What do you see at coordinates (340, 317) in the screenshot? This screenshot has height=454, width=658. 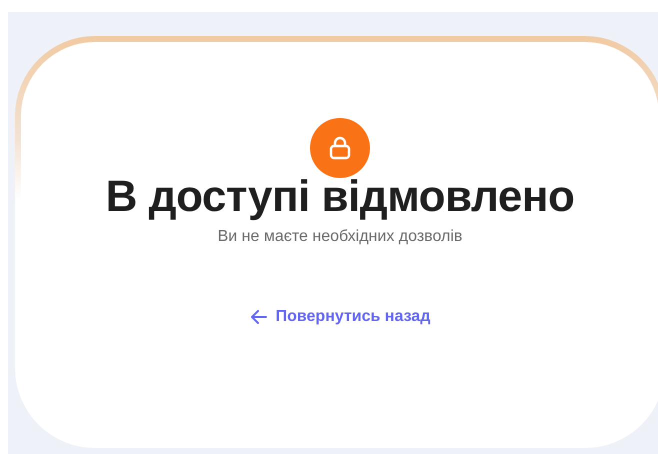 I see `back-link: Повернутись назад` at bounding box center [340, 317].